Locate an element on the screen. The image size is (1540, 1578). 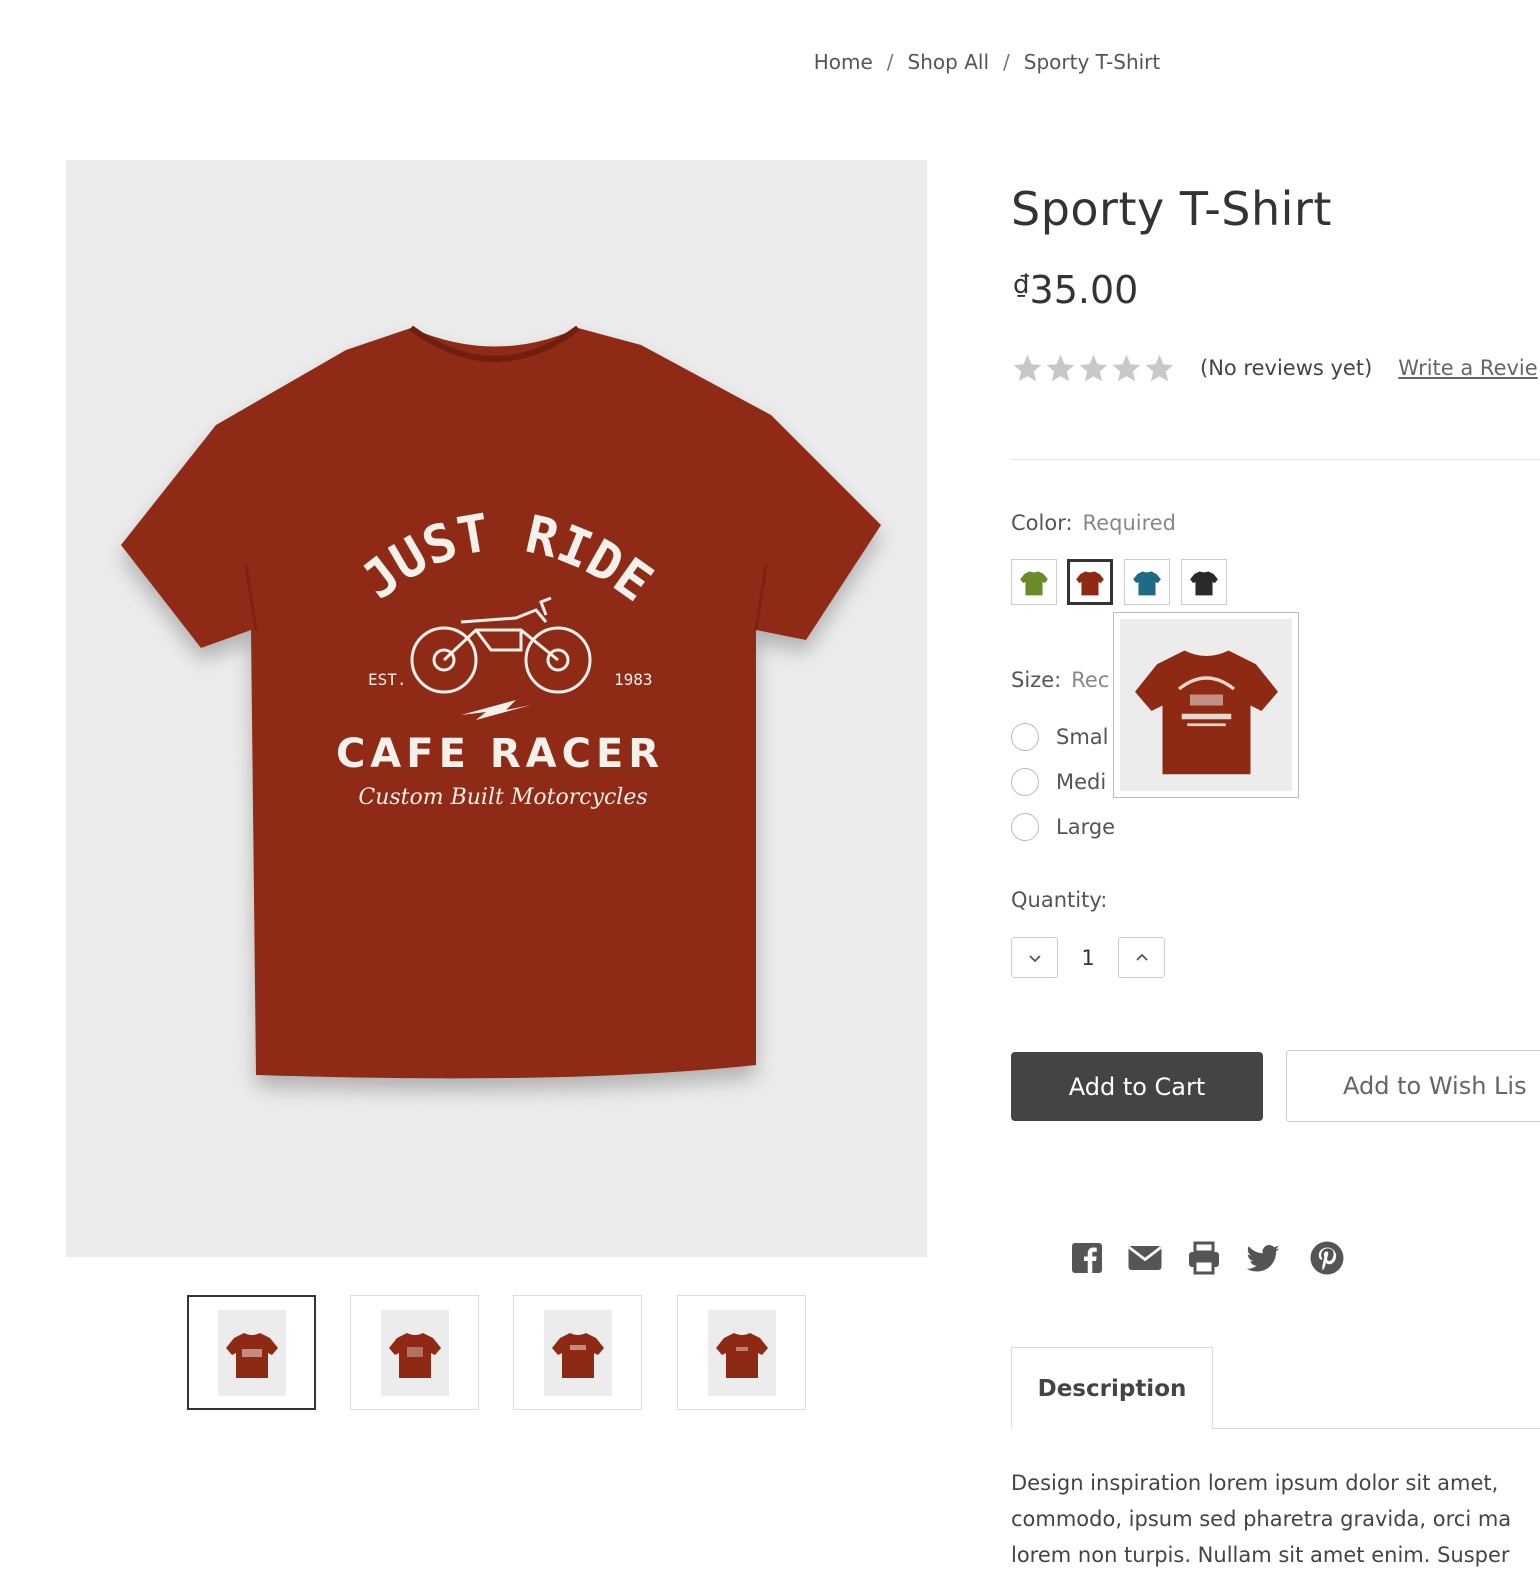
shirt-year-label: 1983 is located at coordinates (633, 679).